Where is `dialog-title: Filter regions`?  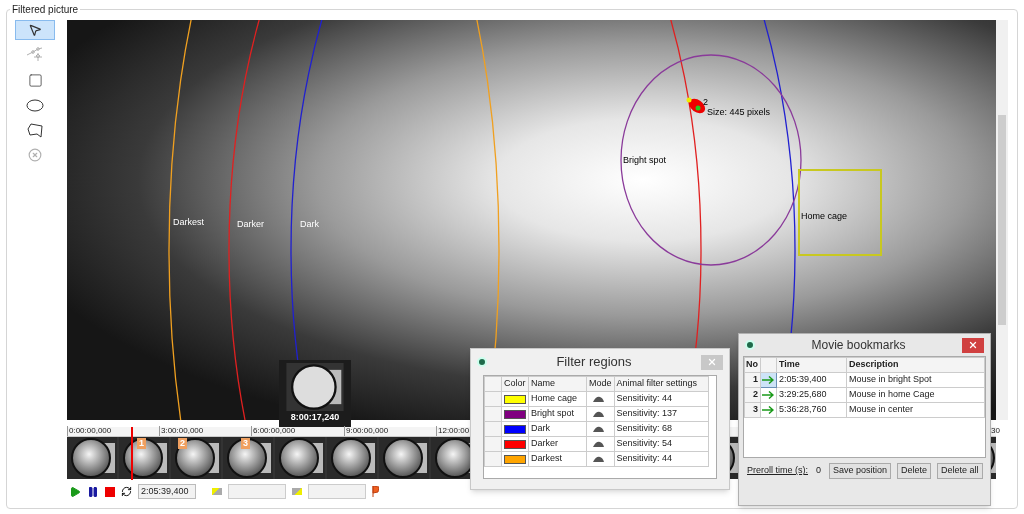 dialog-title: Filter regions is located at coordinates (594, 362).